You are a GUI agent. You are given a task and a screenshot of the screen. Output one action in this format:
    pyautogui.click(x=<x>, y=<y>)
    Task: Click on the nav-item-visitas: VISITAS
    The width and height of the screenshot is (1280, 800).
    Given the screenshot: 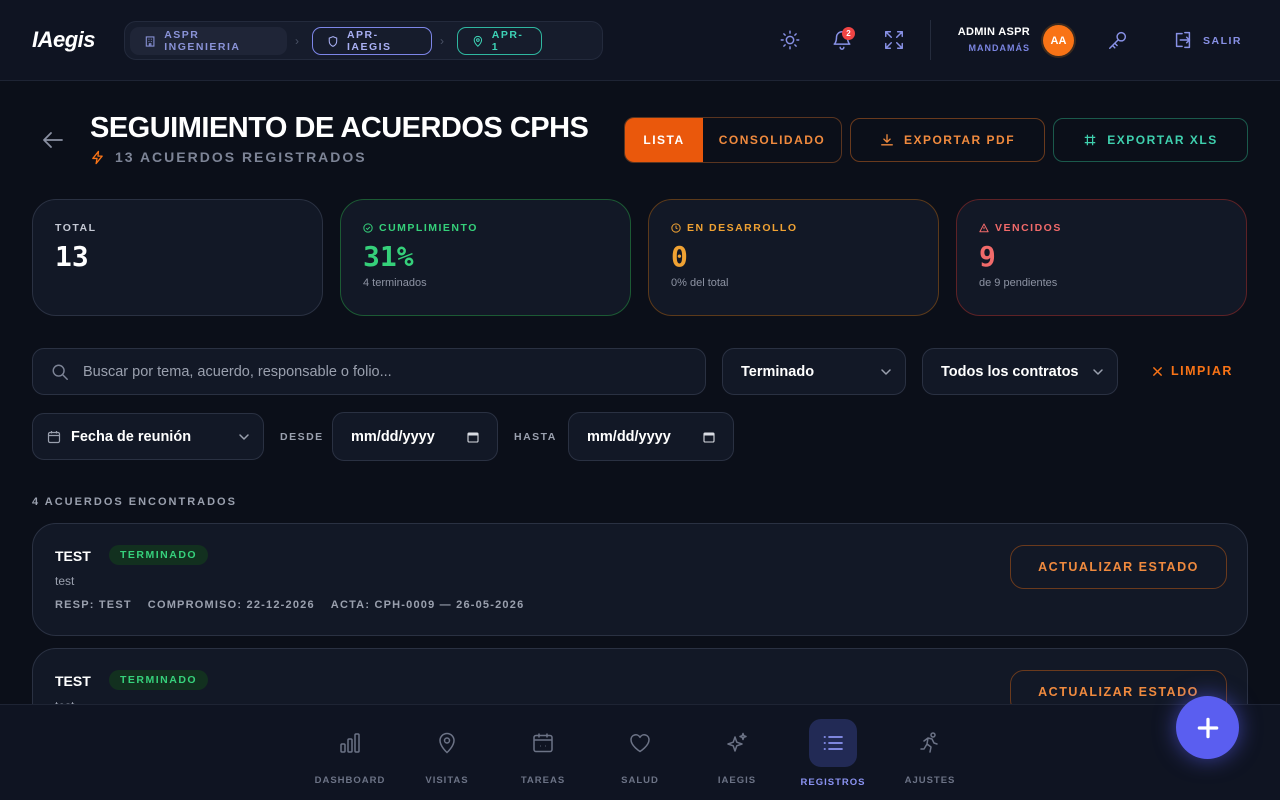 What is the action you would take?
    pyautogui.click(x=447, y=752)
    